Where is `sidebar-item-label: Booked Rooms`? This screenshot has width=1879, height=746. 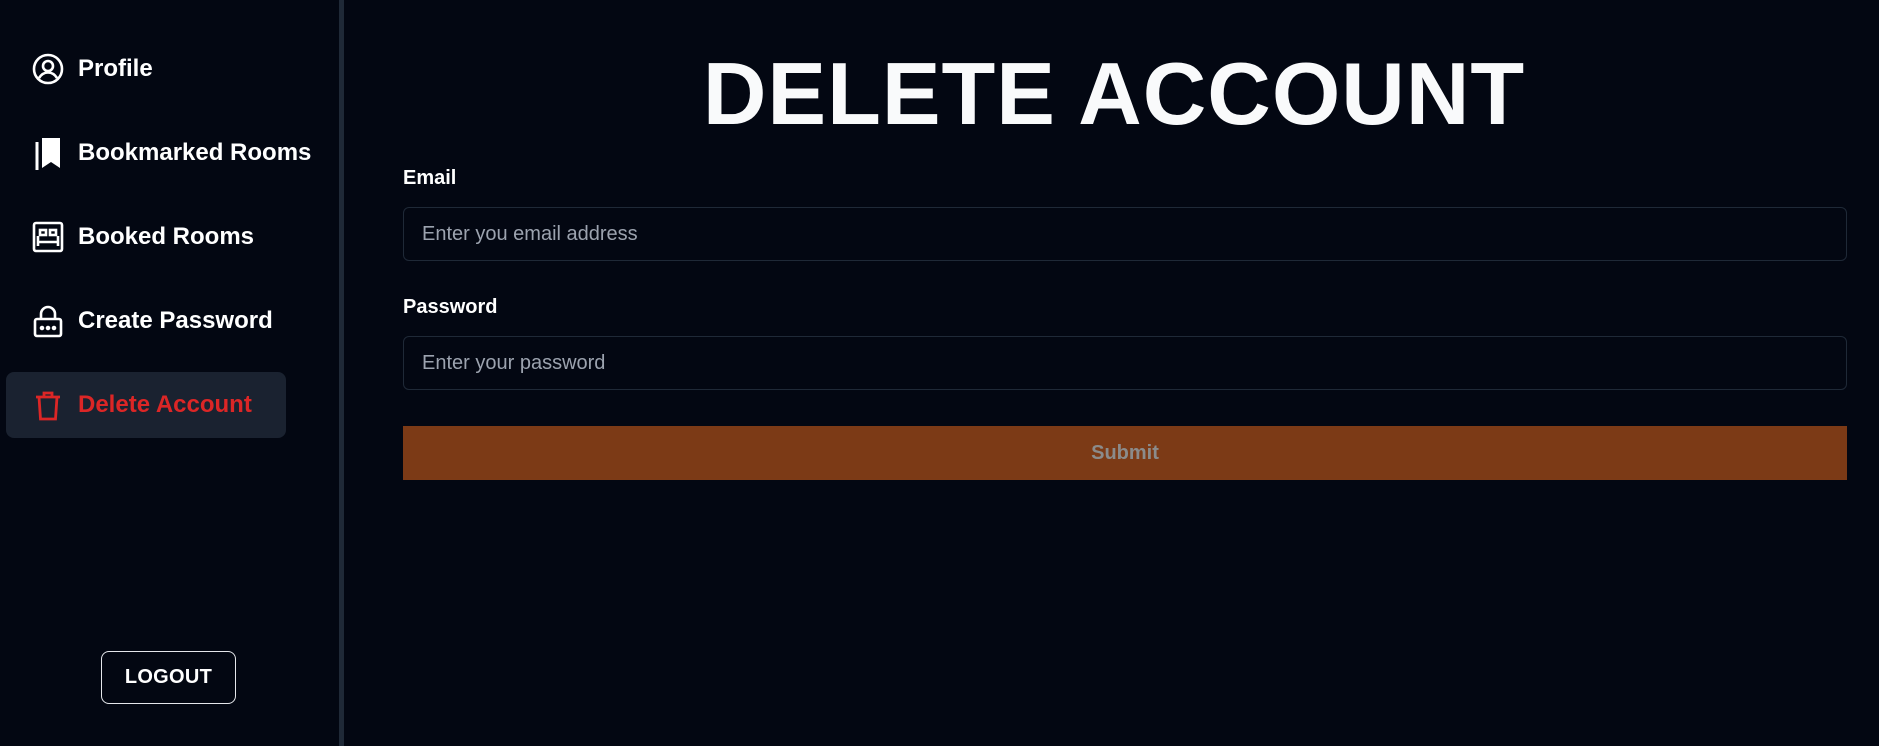 sidebar-item-label: Booked Rooms is located at coordinates (166, 236).